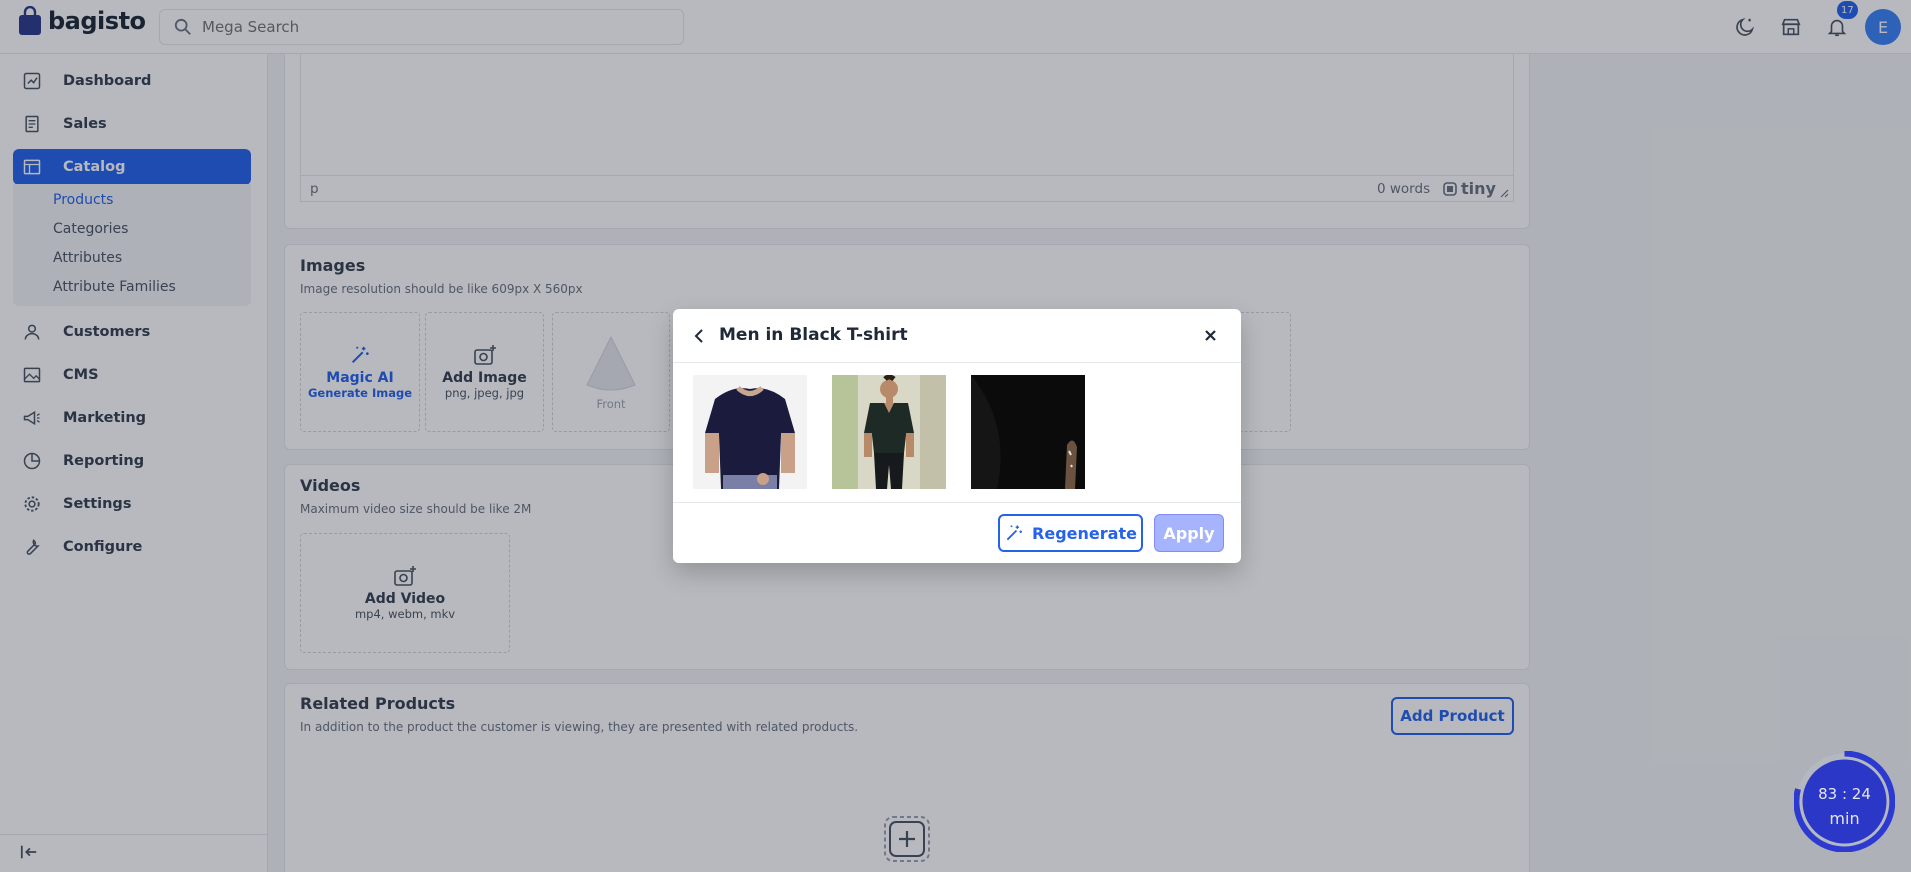  Describe the element at coordinates (1844, 818) in the screenshot. I see `timer-unit: min` at that location.